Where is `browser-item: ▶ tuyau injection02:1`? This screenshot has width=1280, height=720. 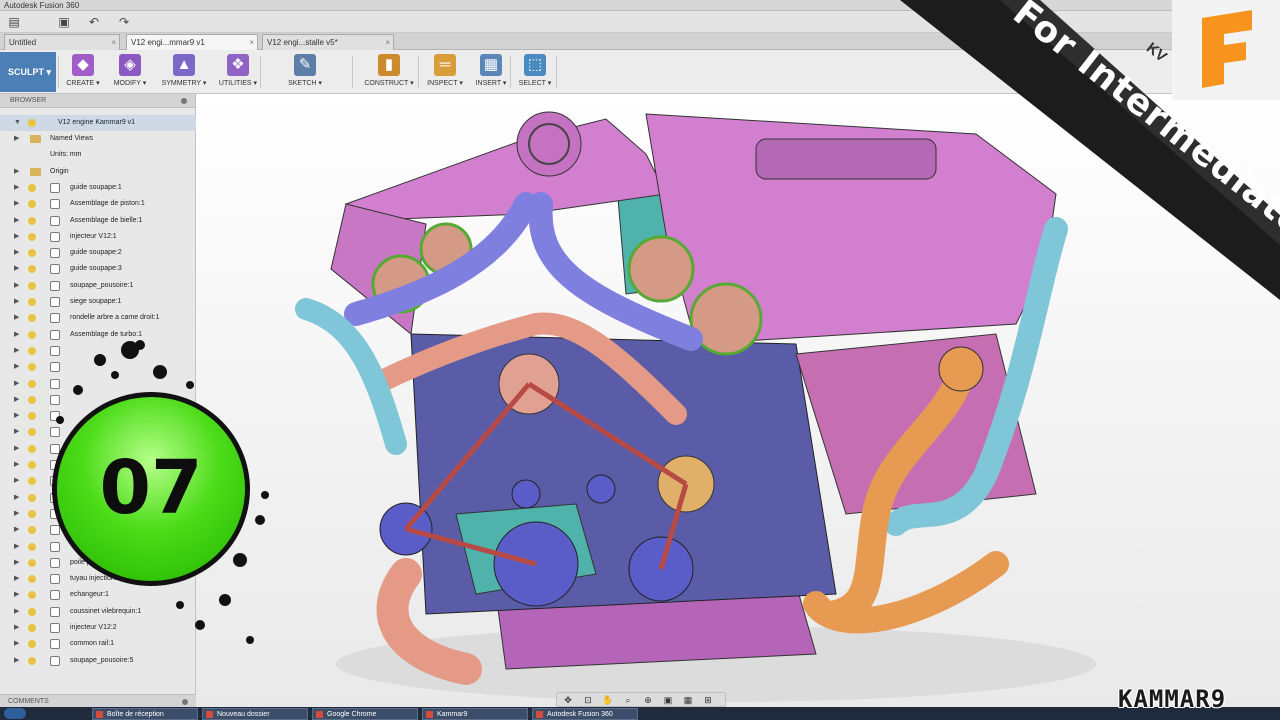 browser-item: ▶ tuyau injection02:1 is located at coordinates (98, 579).